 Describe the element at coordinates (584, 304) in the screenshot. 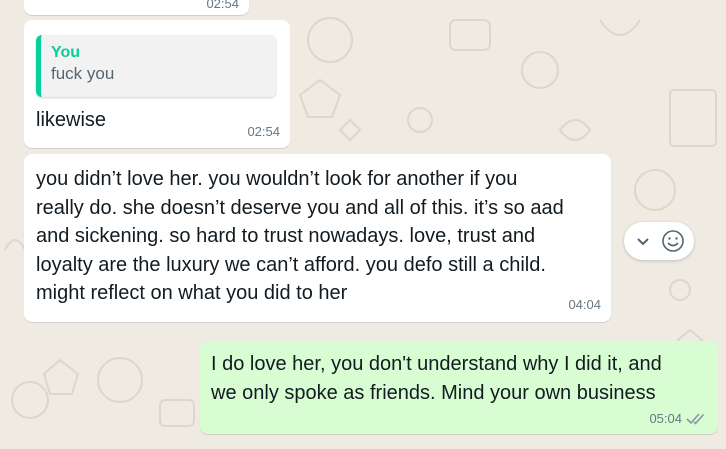

I see `message-time: 04:04` at that location.